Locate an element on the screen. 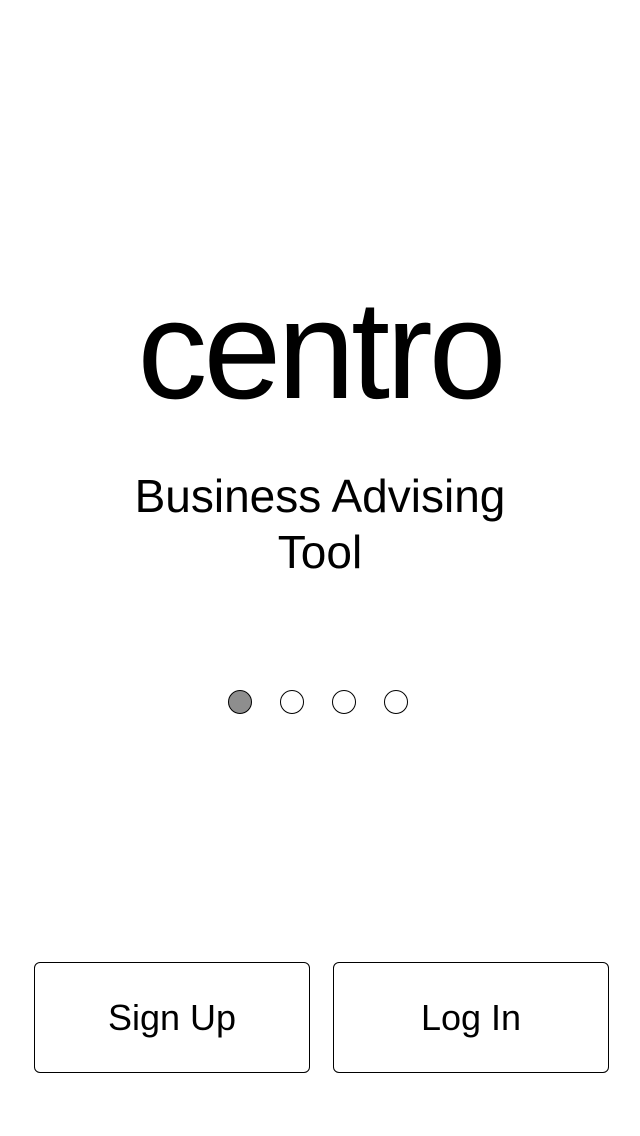  log-in-button: Log In is located at coordinates (471, 1017).